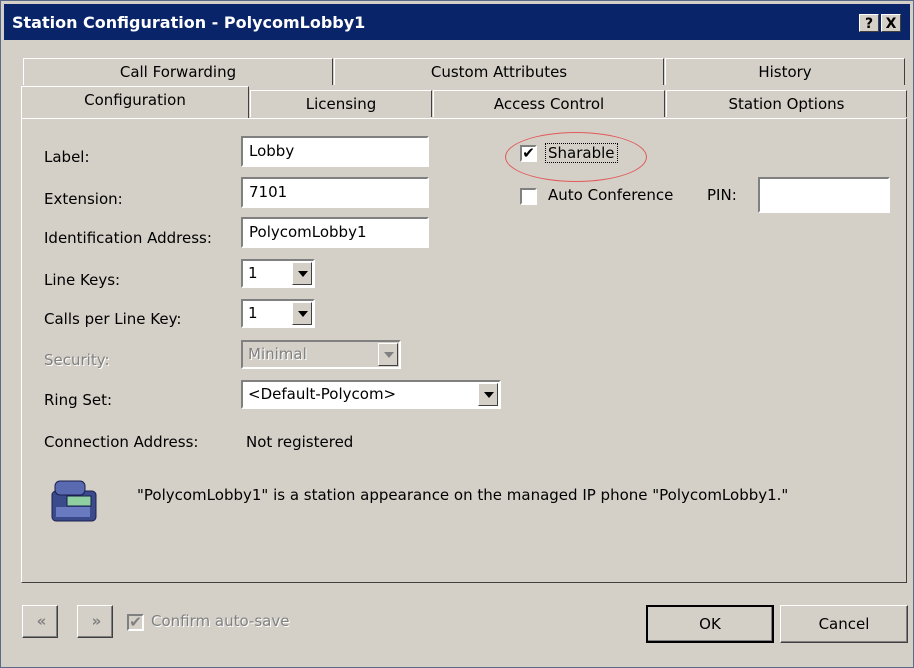 This screenshot has width=914, height=668. I want to click on connection-address-label: Connection Address:, so click(121, 442).